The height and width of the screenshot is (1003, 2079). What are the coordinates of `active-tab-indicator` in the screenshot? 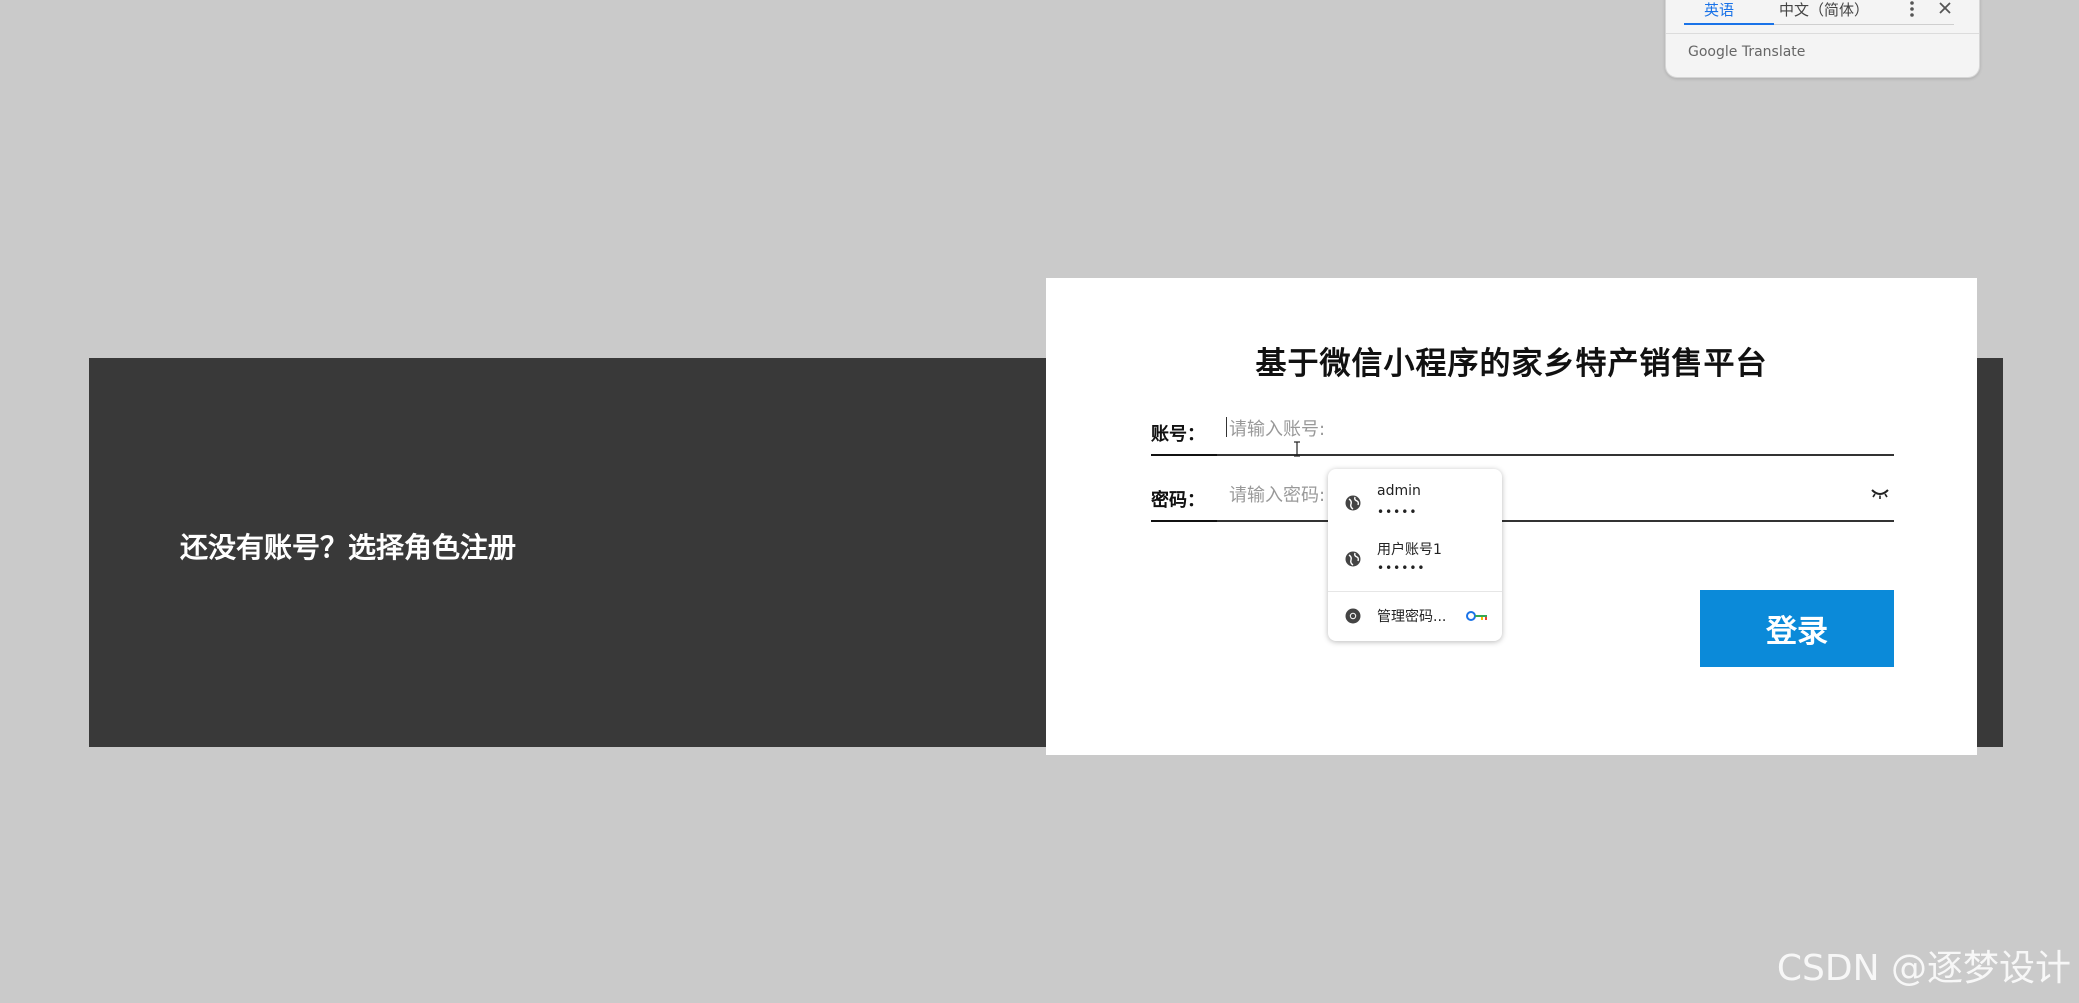 It's located at (1729, 24).